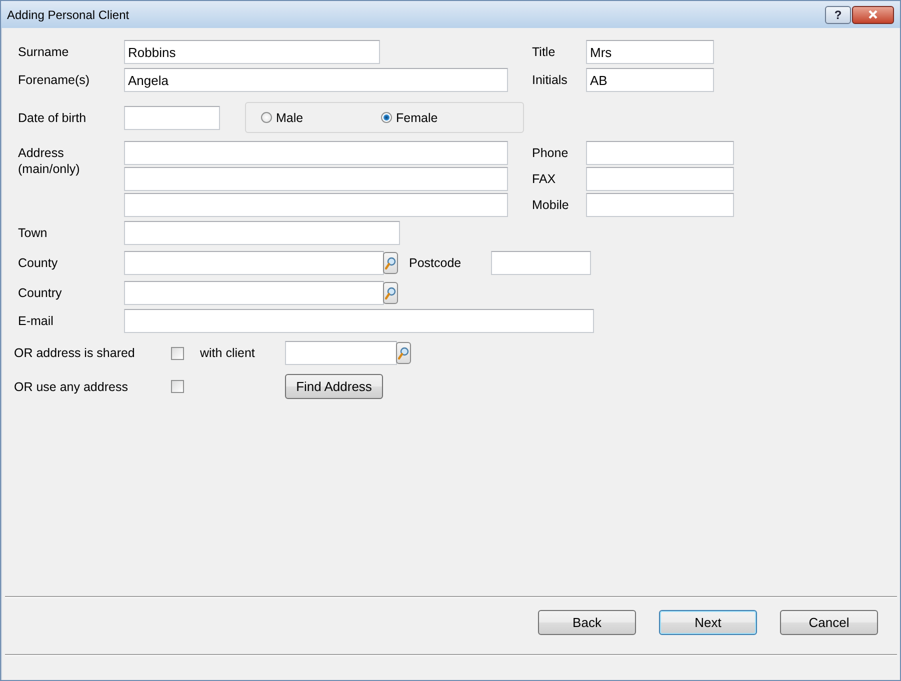  Describe the element at coordinates (587, 622) in the screenshot. I see `dialog-button: Back` at that location.